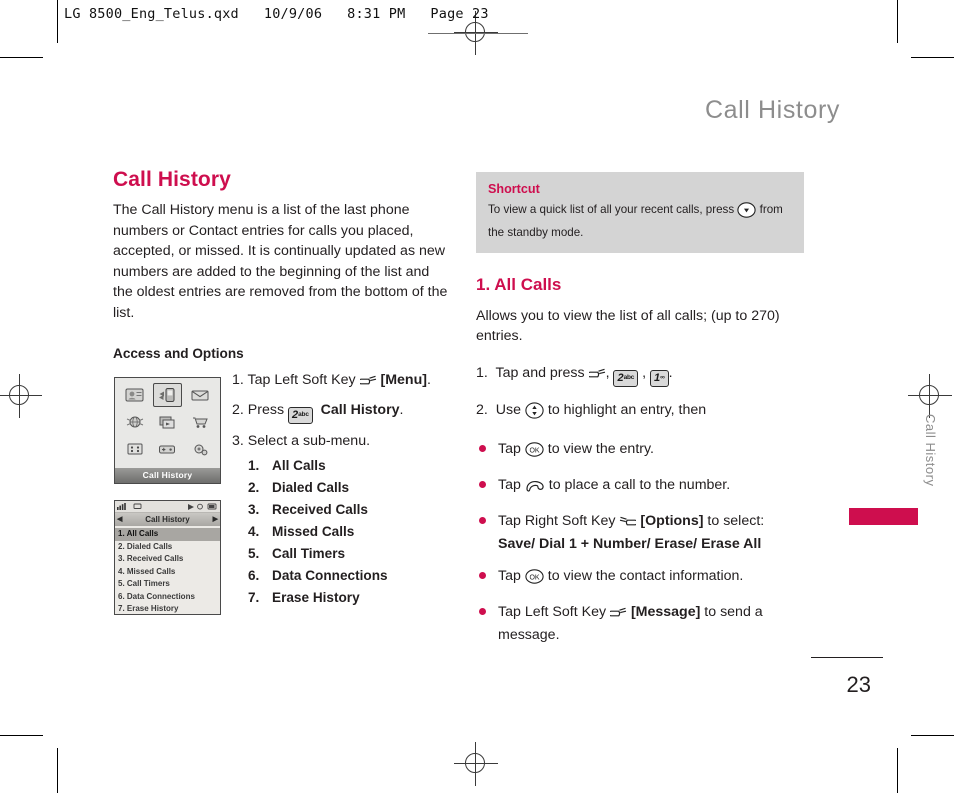  What do you see at coordinates (630, 543) in the screenshot?
I see `options-values: Save/ Dial 1 + Number/ Erase/ Erase All` at bounding box center [630, 543].